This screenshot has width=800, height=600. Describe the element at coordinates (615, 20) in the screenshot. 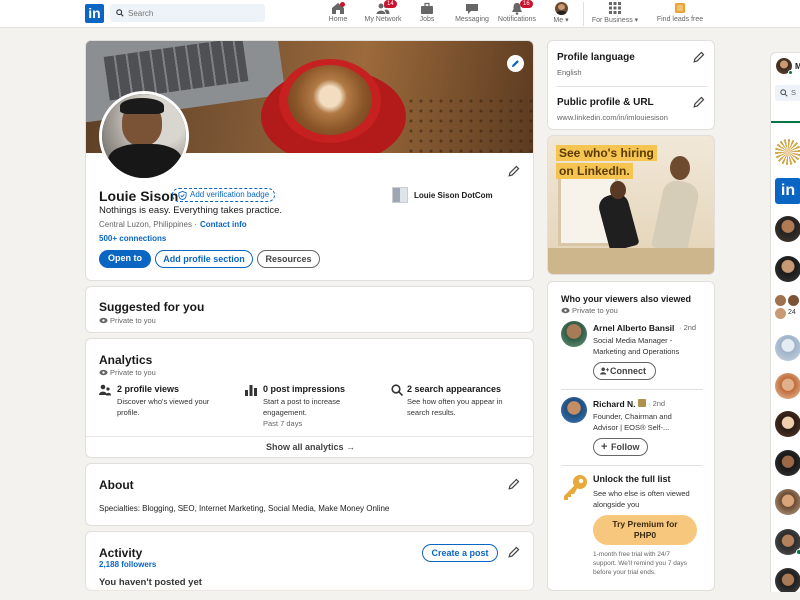

I see `nav-label: For Business ▾` at that location.